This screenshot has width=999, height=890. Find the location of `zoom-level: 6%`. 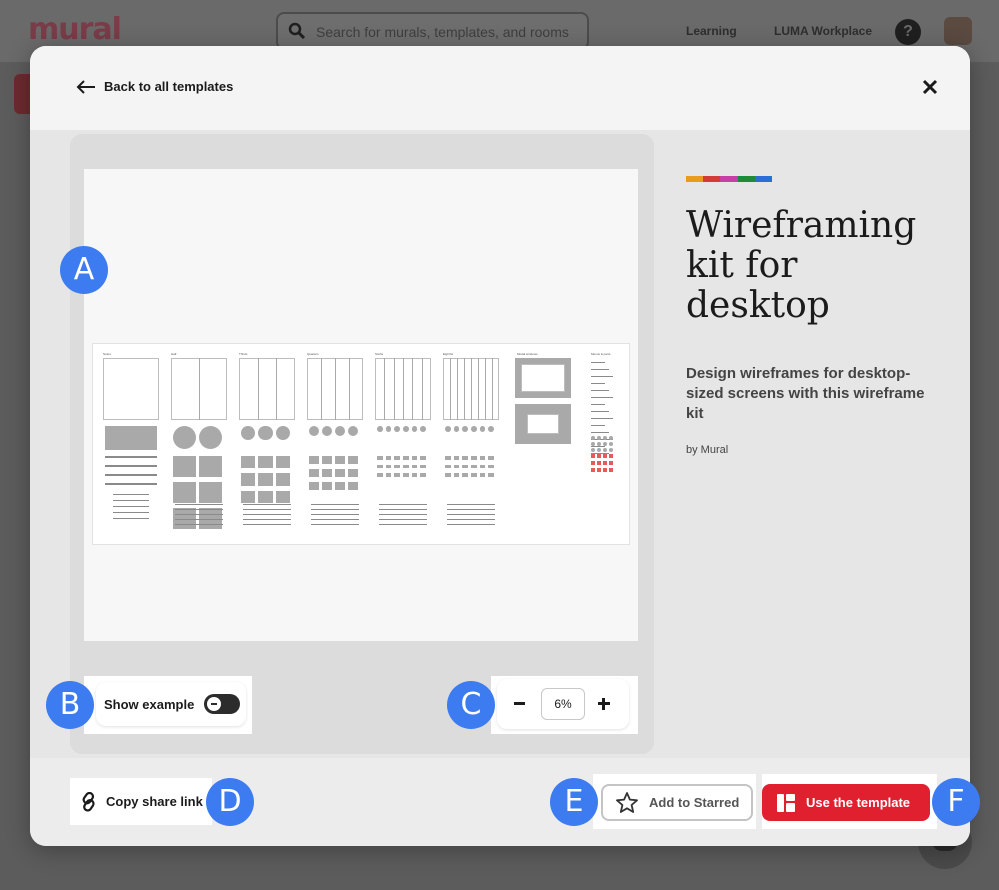

zoom-level: 6% is located at coordinates (563, 704).